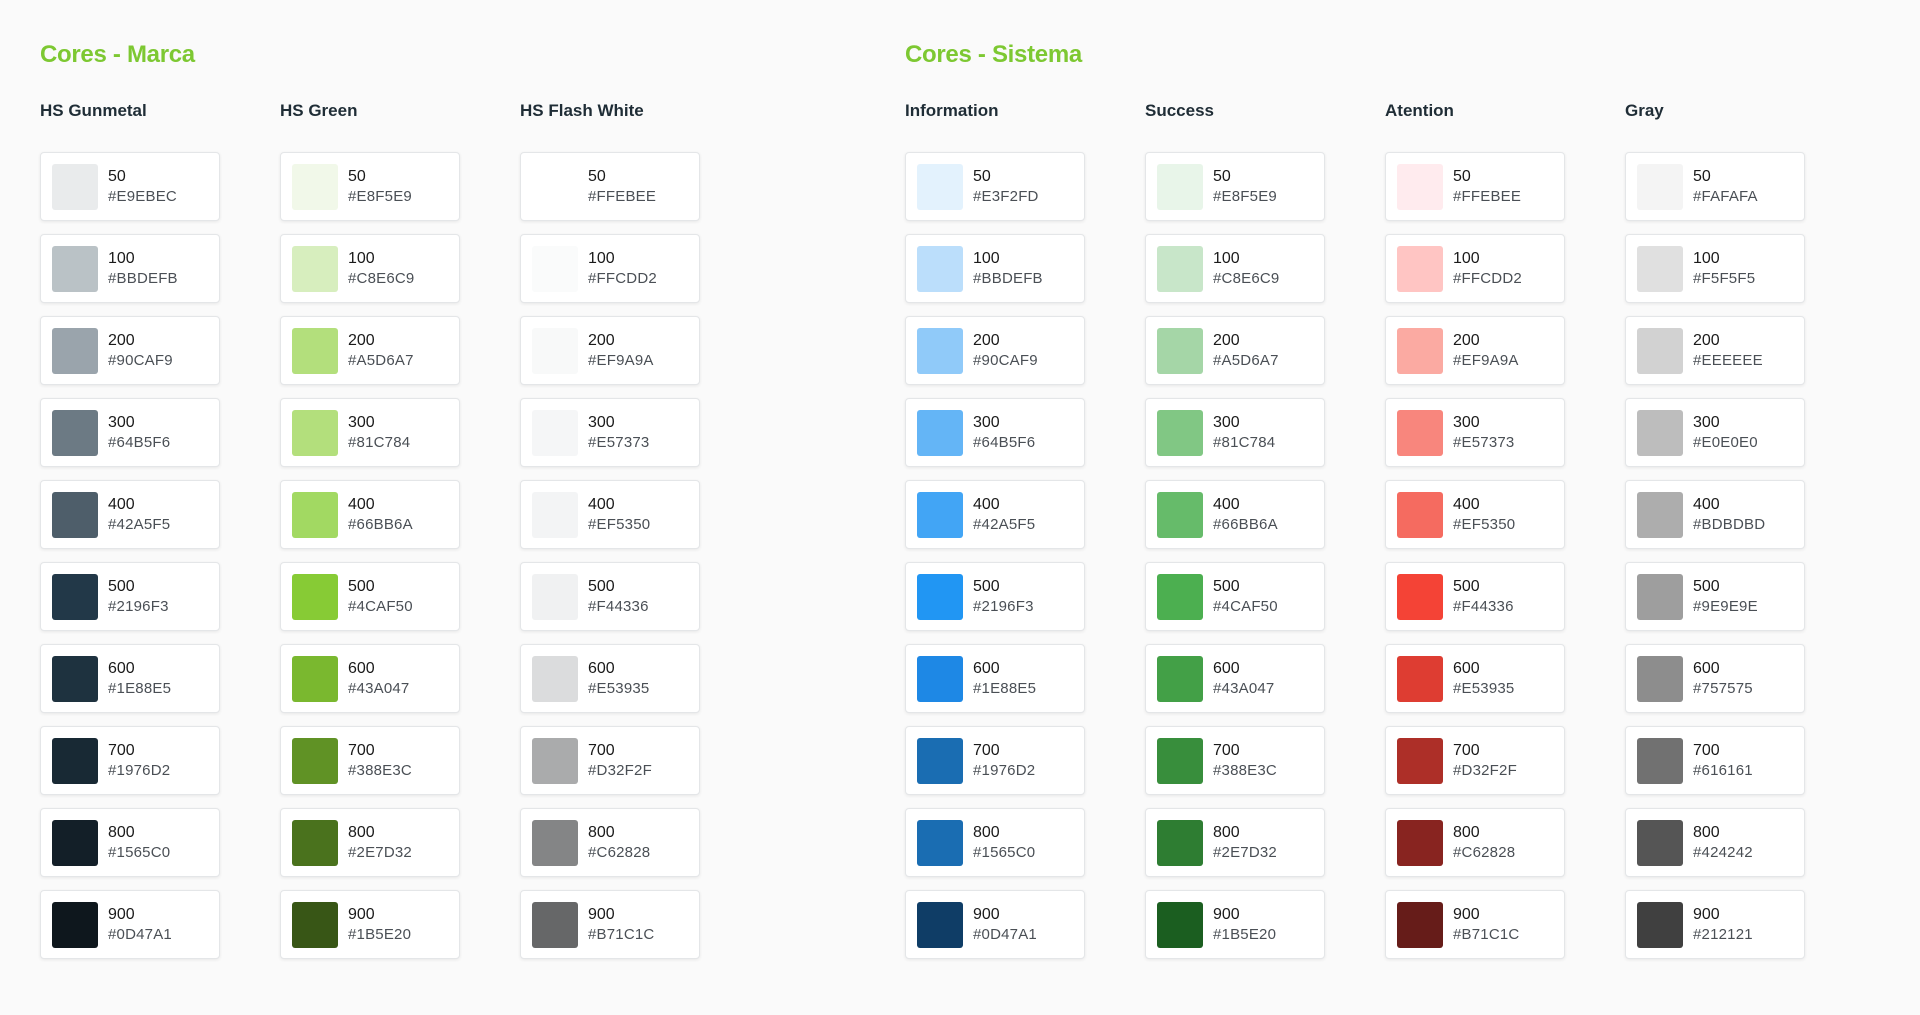 The height and width of the screenshot is (1015, 1920). I want to click on hex-label: #90CAF9, so click(140, 360).